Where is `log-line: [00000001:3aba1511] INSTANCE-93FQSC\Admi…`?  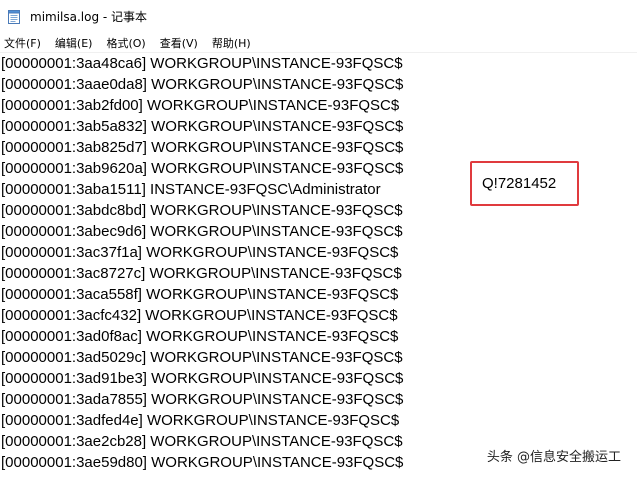
log-line: [00000001:3aba1511] INSTANCE-93FQSC\Admi… is located at coordinates (191, 189).